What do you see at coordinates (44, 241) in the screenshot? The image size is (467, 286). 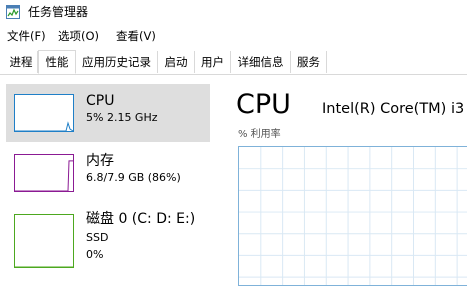 I see `disk-thumbnail-graph` at bounding box center [44, 241].